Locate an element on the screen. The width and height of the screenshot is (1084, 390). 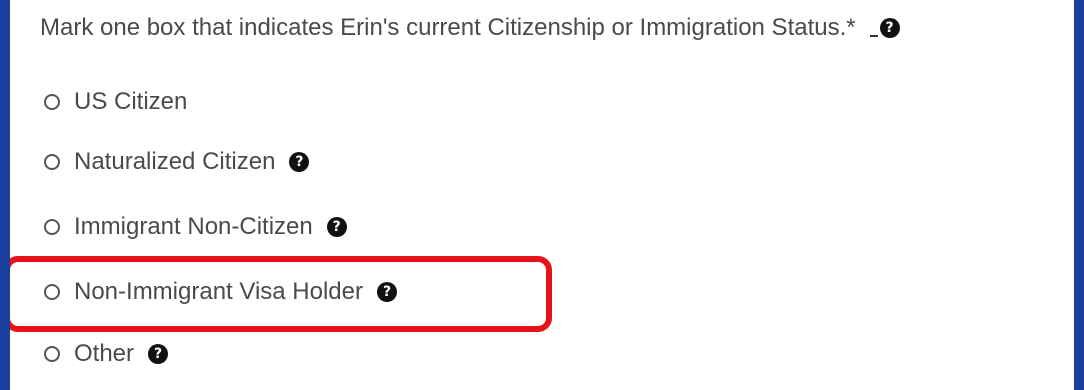
option-other: Other ? is located at coordinates (106, 354).